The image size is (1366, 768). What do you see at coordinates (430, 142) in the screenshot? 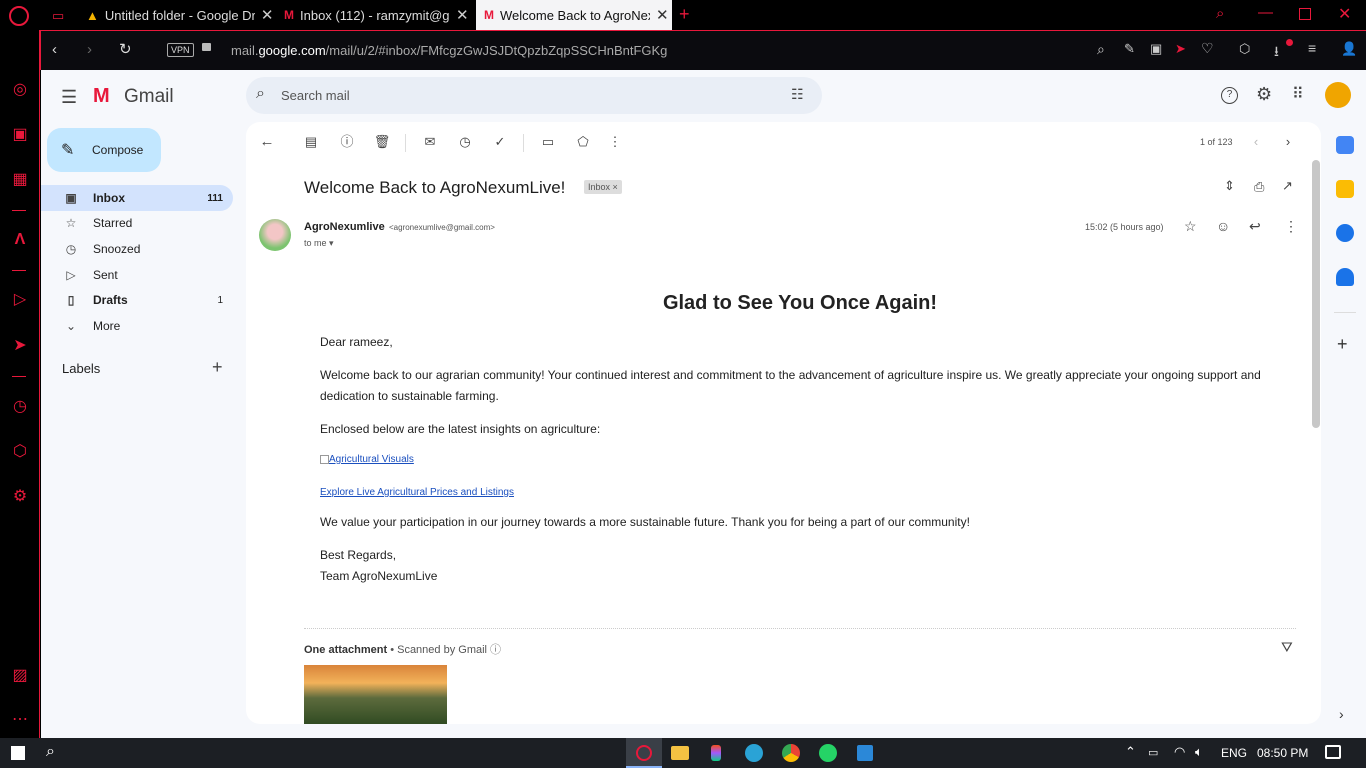
I see `mark-unread-icon: ✉` at bounding box center [430, 142].